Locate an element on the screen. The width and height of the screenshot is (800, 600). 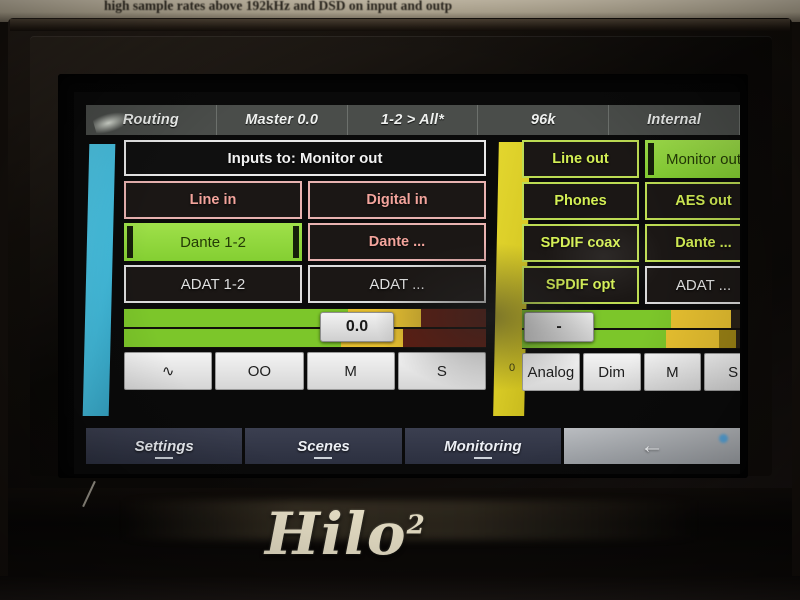
nav-scenes: Scenes is located at coordinates (323, 446).